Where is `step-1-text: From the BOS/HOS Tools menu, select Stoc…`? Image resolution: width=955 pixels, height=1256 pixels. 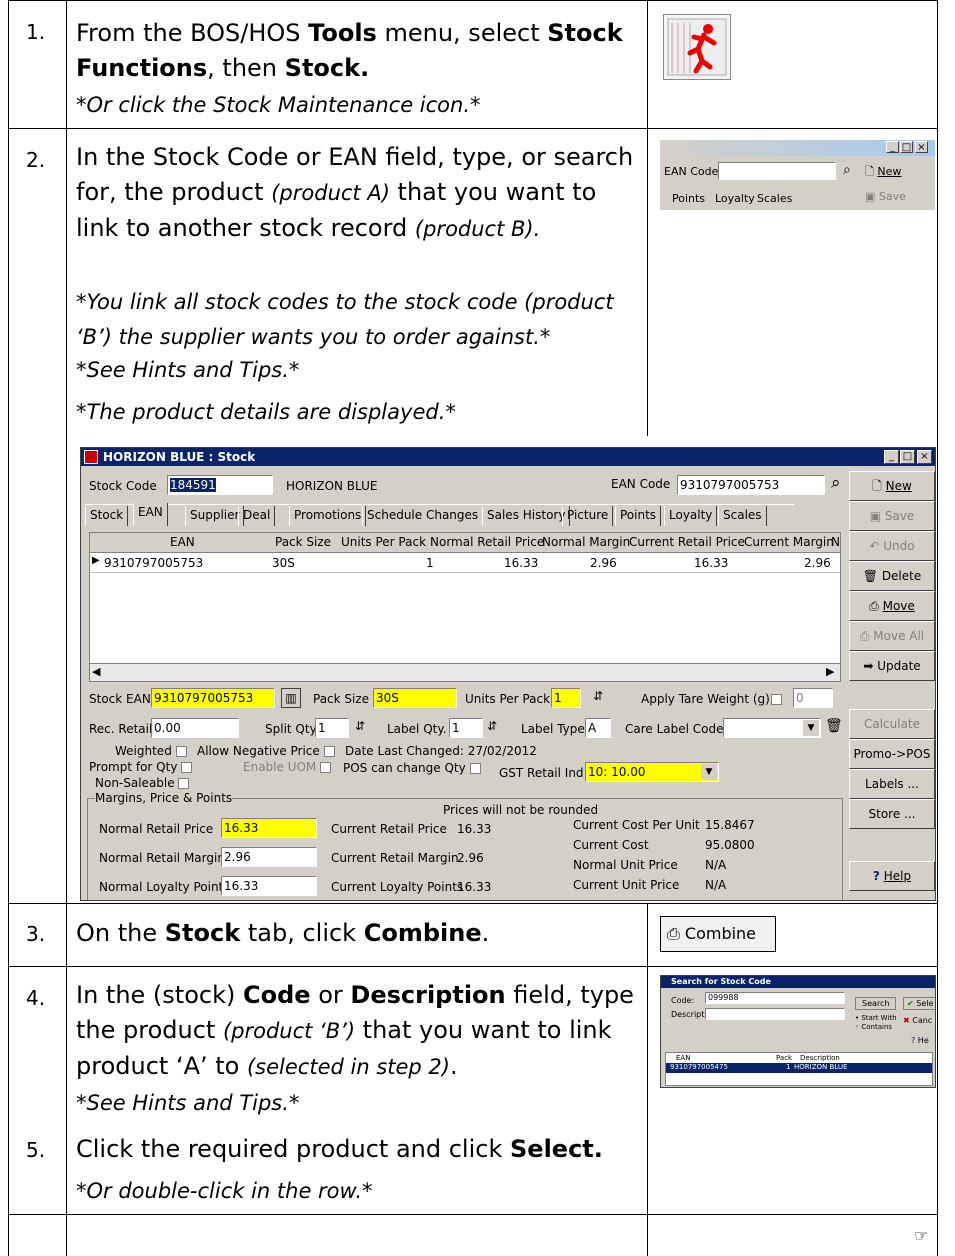 step-1-text: From the BOS/HOS Tools menu, select Stoc… is located at coordinates (349, 50).